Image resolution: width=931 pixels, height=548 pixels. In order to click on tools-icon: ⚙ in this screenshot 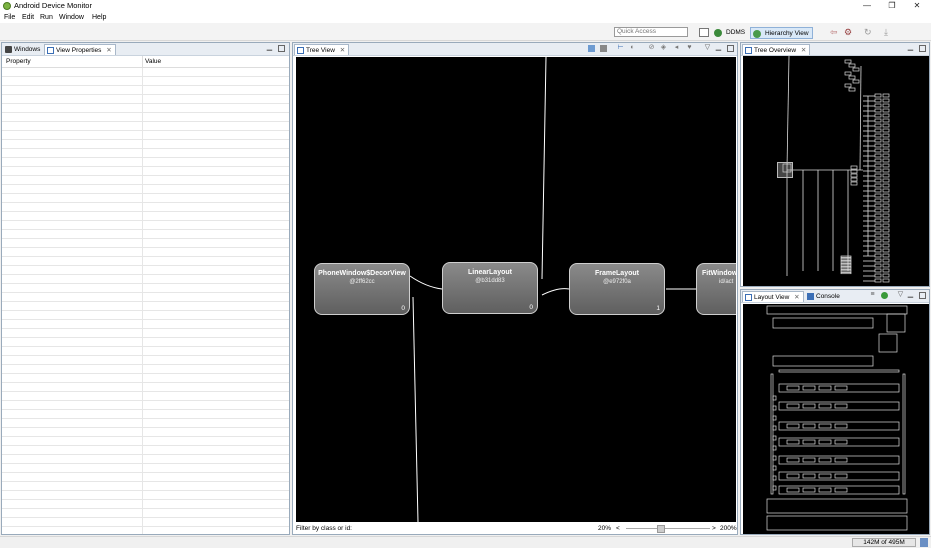, I will do `click(849, 32)`.